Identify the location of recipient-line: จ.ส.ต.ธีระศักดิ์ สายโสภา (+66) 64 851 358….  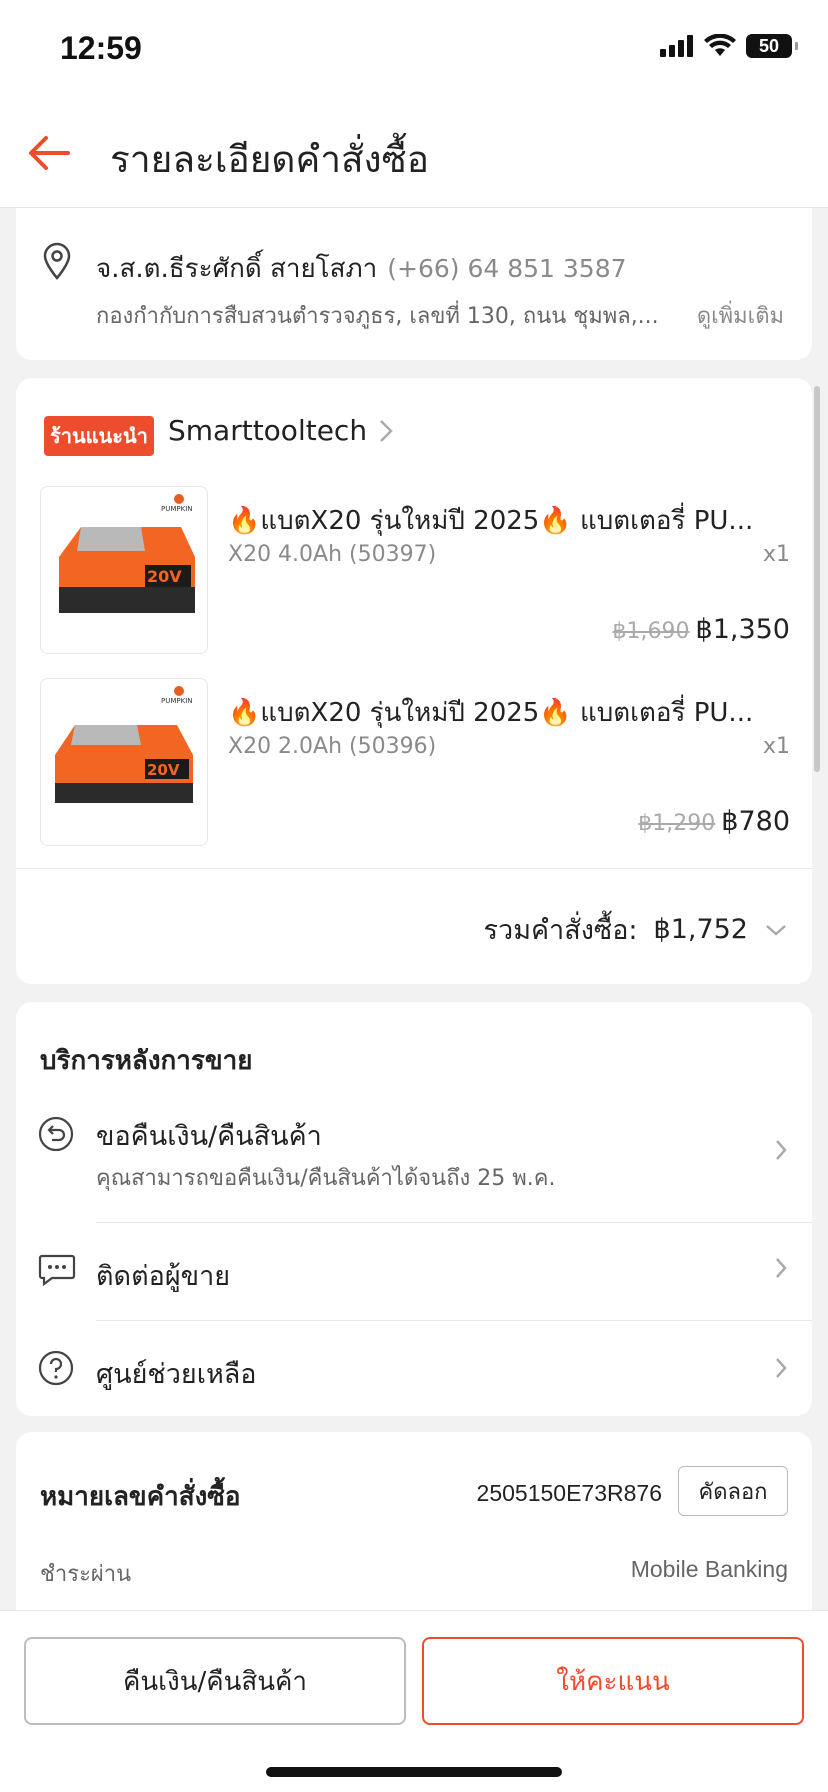
(361, 268).